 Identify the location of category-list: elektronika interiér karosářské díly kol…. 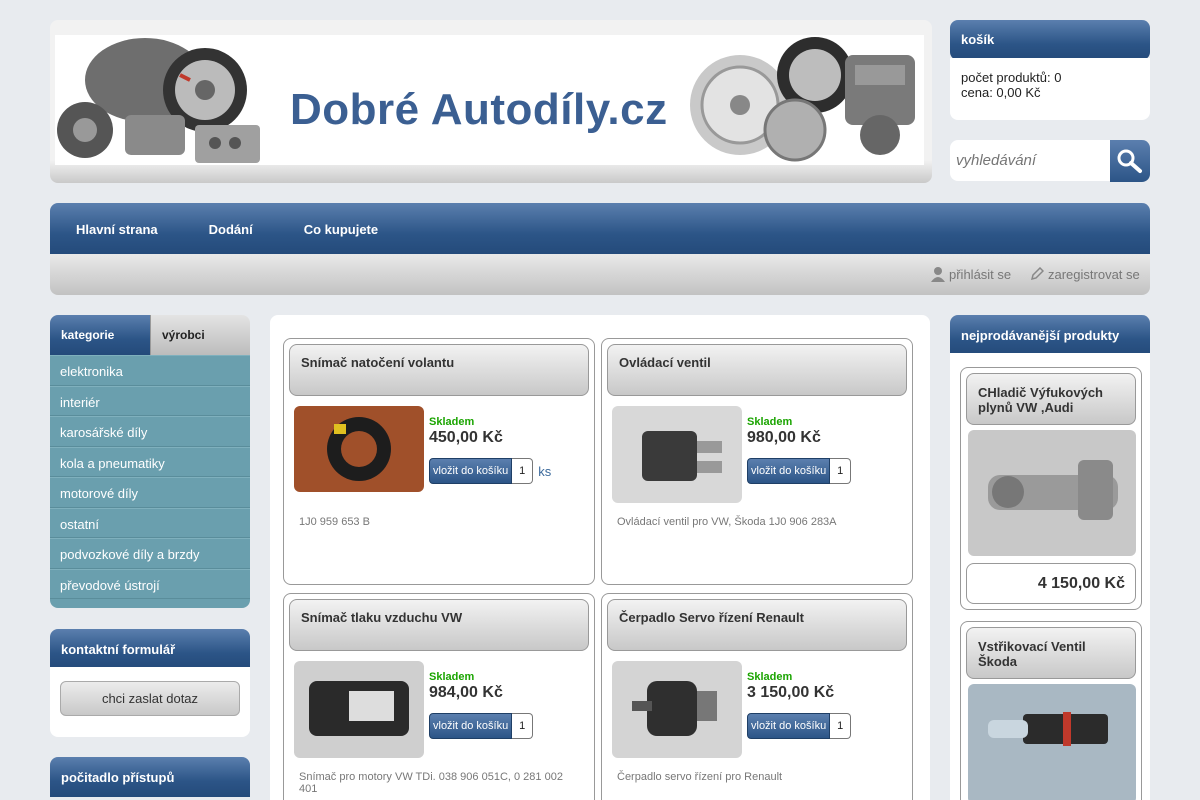
(150, 481).